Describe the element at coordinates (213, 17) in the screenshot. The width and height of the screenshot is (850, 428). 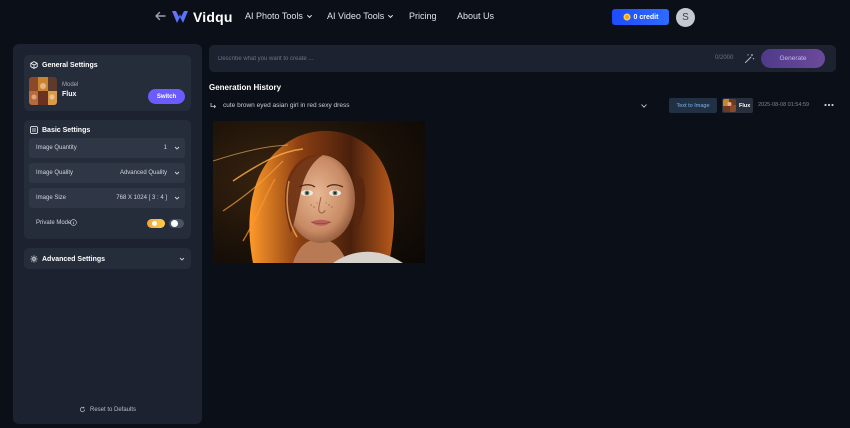
I see `brand-name: Vidqu` at that location.